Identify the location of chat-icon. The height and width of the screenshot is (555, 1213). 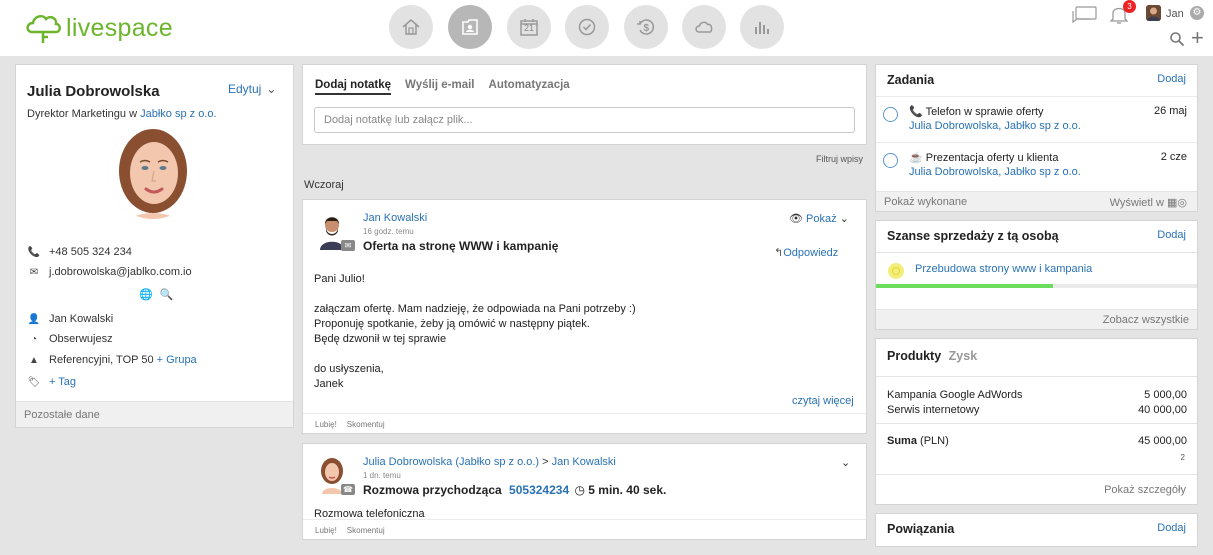
(1084, 15).